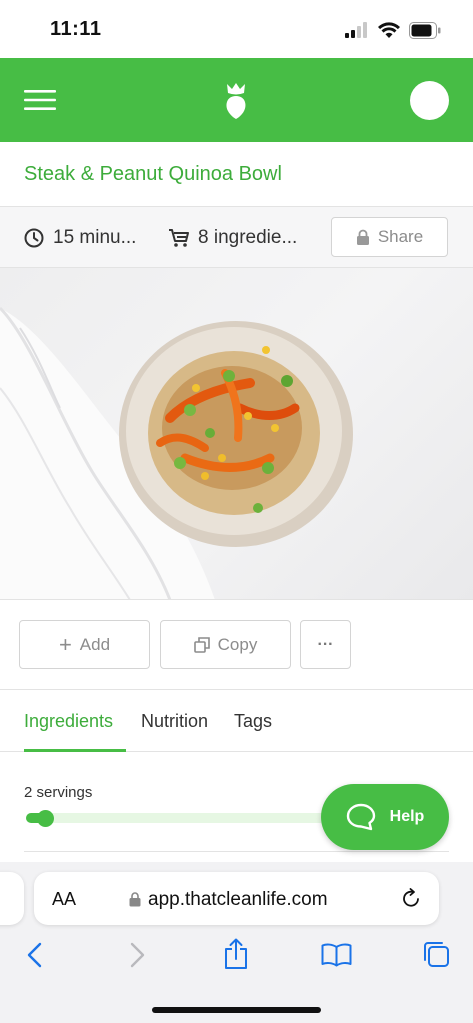 The width and height of the screenshot is (473, 1023). I want to click on forward-icon, so click(137, 955).